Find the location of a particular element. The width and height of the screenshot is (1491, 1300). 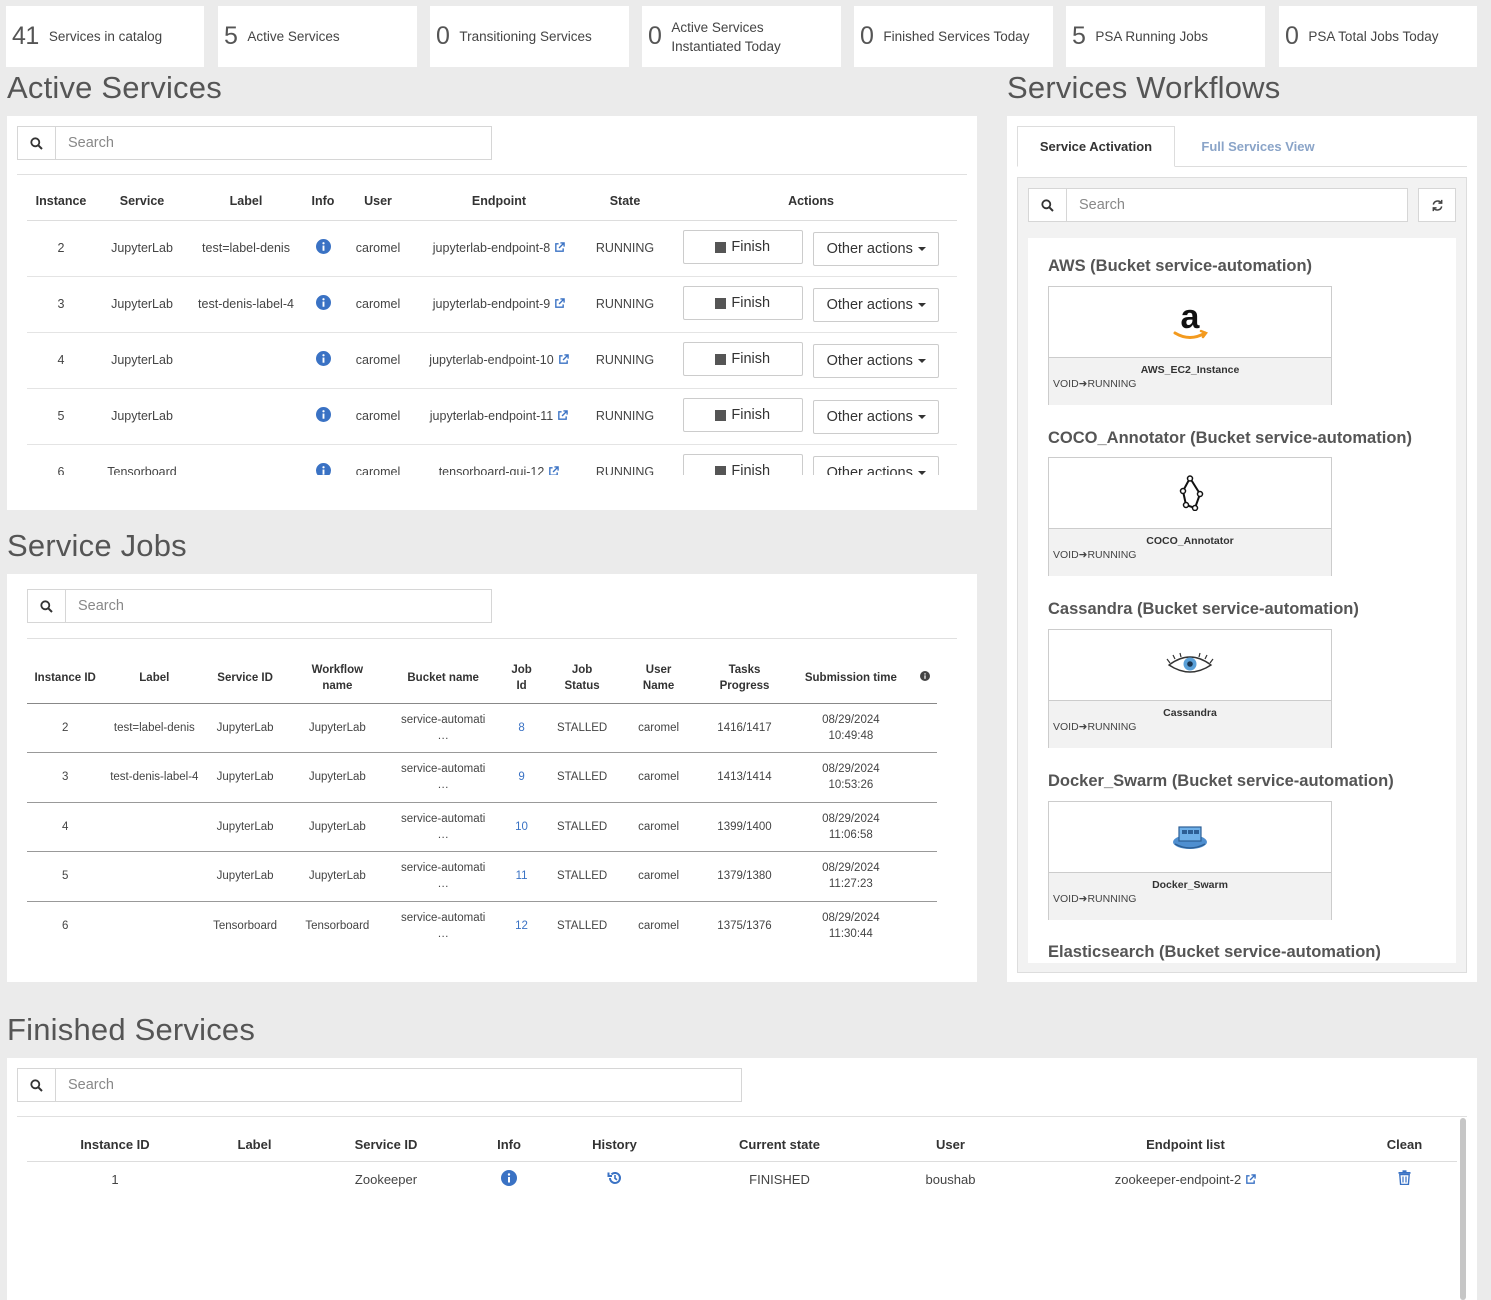

job-id-link: 9 is located at coordinates (521, 777).